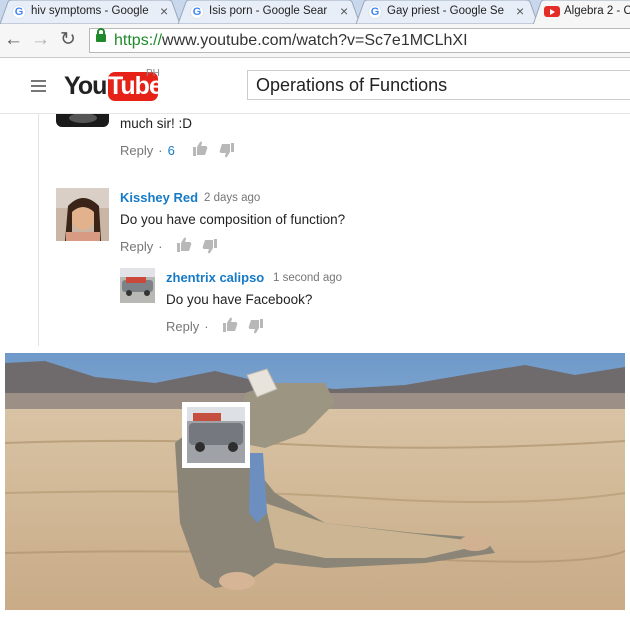 This screenshot has height=619, width=630. Describe the element at coordinates (40, 40) in the screenshot. I see `forward-icon: →` at that location.